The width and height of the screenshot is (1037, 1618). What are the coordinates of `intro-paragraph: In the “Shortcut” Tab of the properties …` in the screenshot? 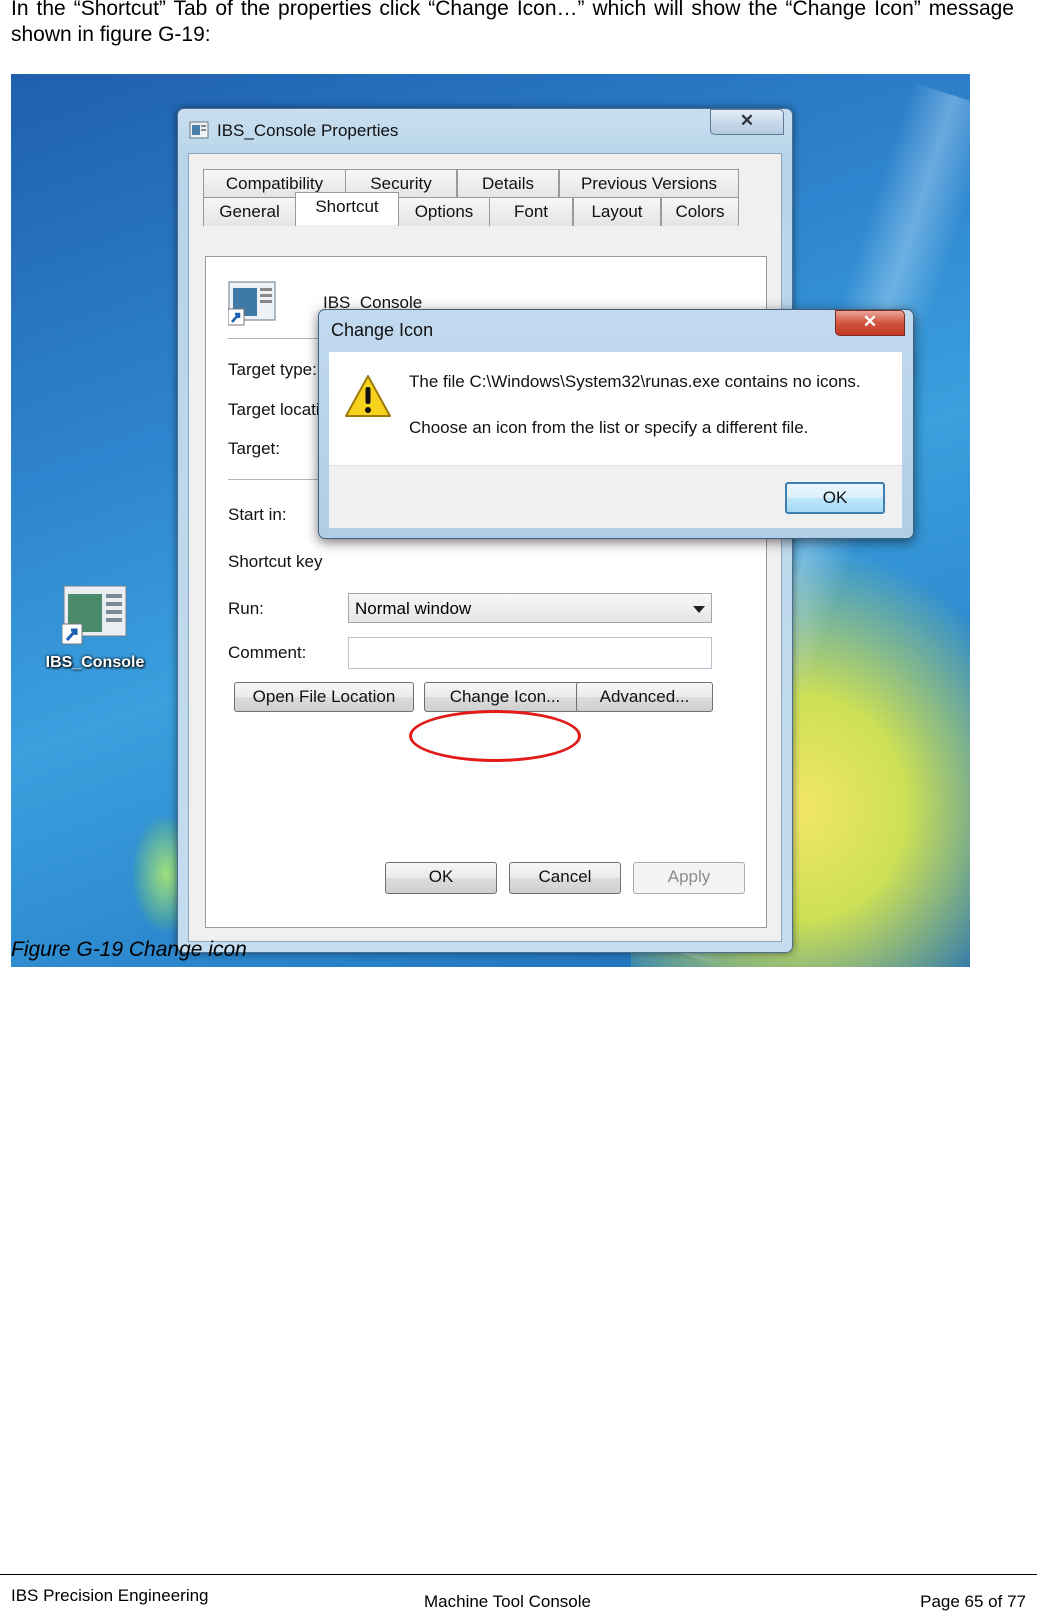 It's located at (512, 23).